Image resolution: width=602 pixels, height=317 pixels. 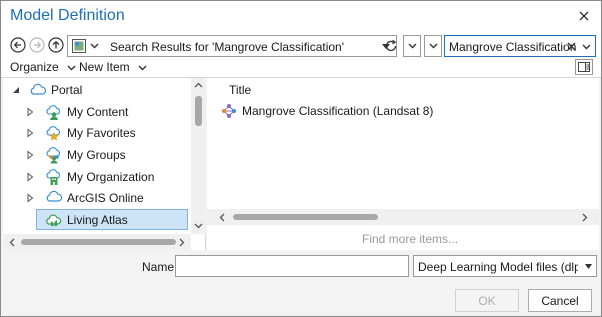 What do you see at coordinates (95, 89) in the screenshot?
I see `tree-item-portal: Portal` at bounding box center [95, 89].